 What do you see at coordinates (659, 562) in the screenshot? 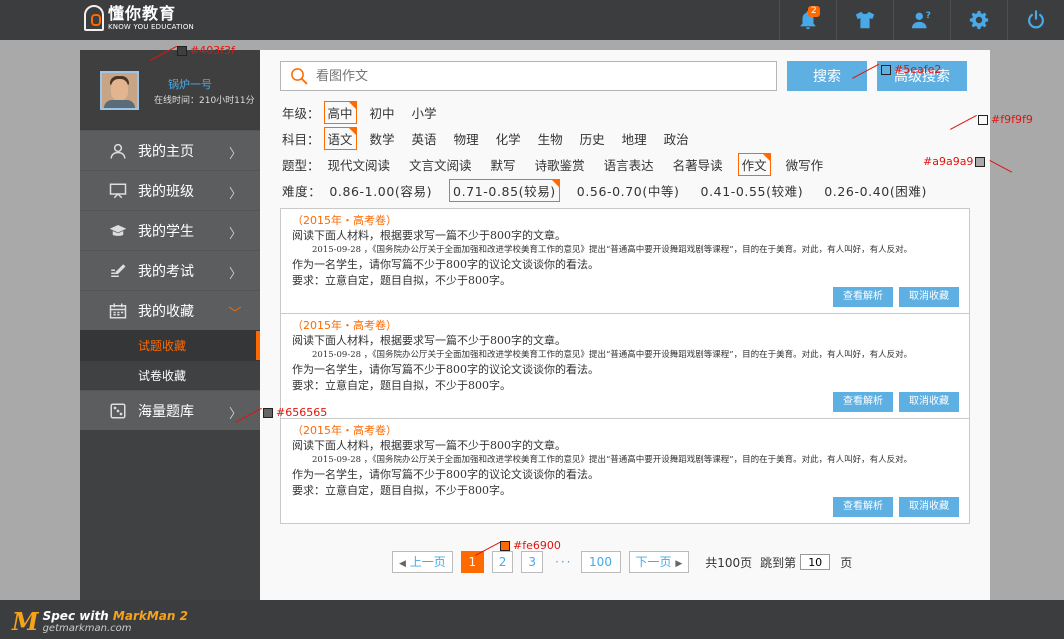
I see `next-page-button: 下一页 ▶` at bounding box center [659, 562].